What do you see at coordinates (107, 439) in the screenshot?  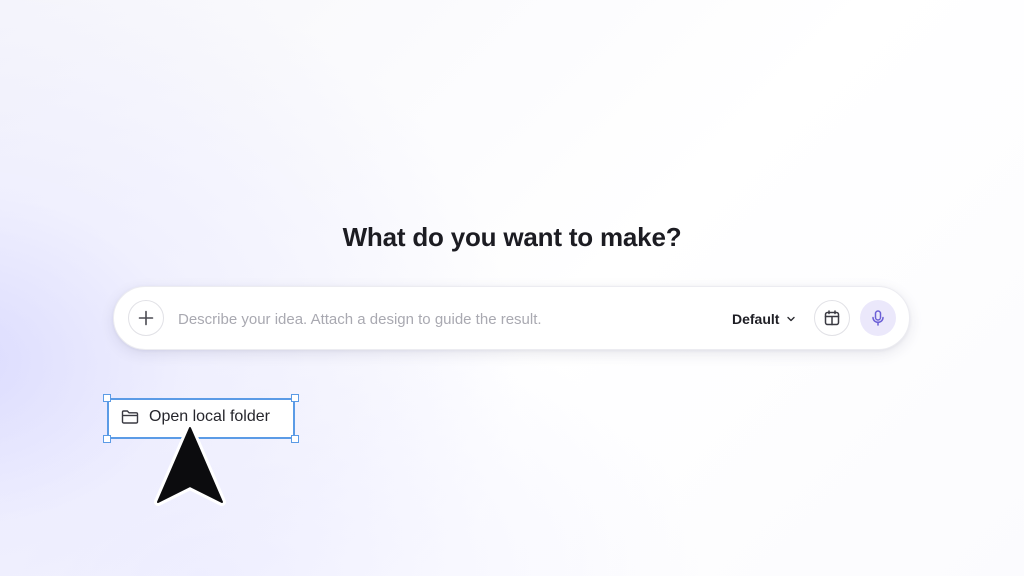 I see `resize-handle-bottom-left` at bounding box center [107, 439].